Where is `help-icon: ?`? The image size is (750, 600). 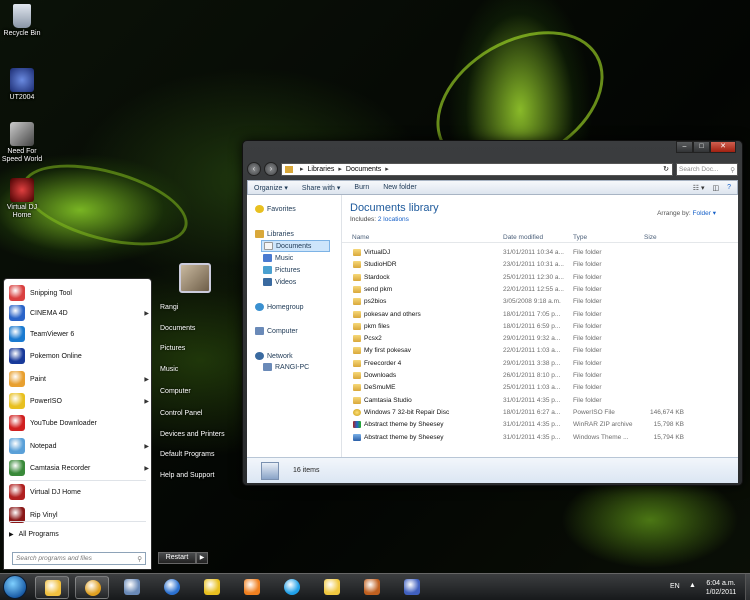 help-icon: ? is located at coordinates (729, 188).